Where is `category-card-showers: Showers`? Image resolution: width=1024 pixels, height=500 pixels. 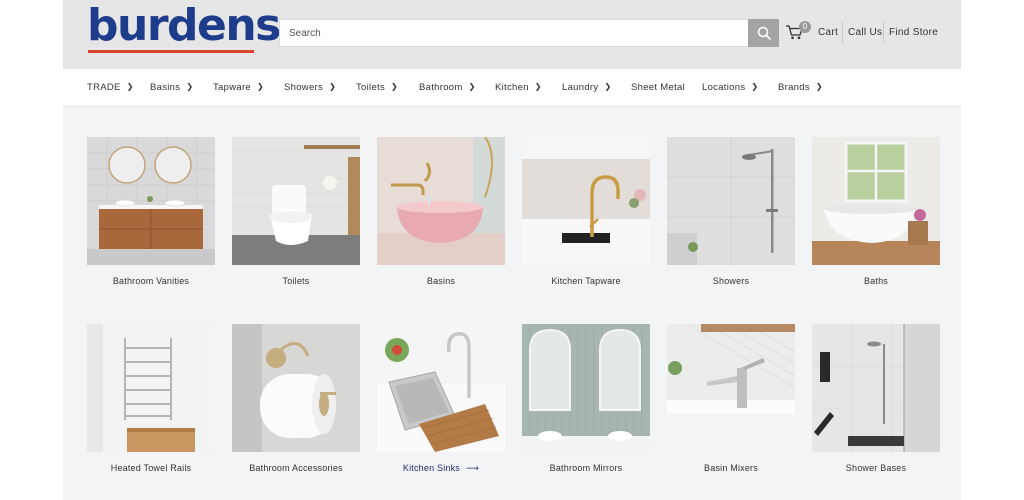
category-card-showers: Showers is located at coordinates (731, 211).